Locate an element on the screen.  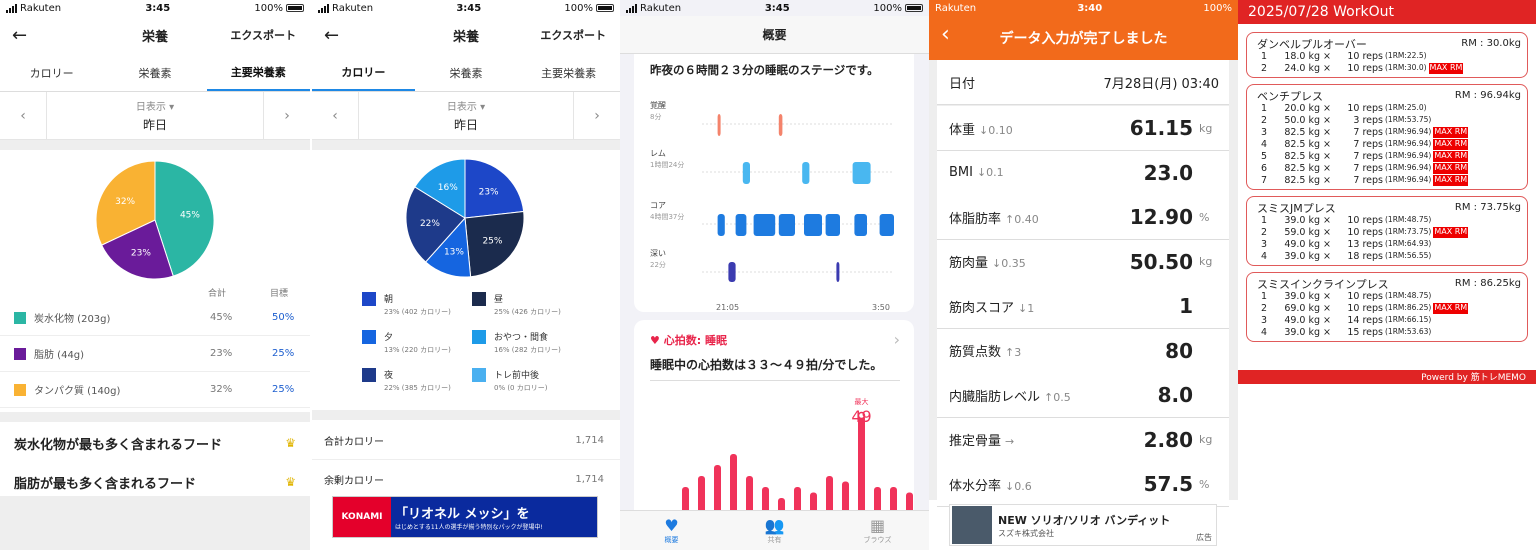
hr-max-value: 49 is located at coordinates (861, 416).